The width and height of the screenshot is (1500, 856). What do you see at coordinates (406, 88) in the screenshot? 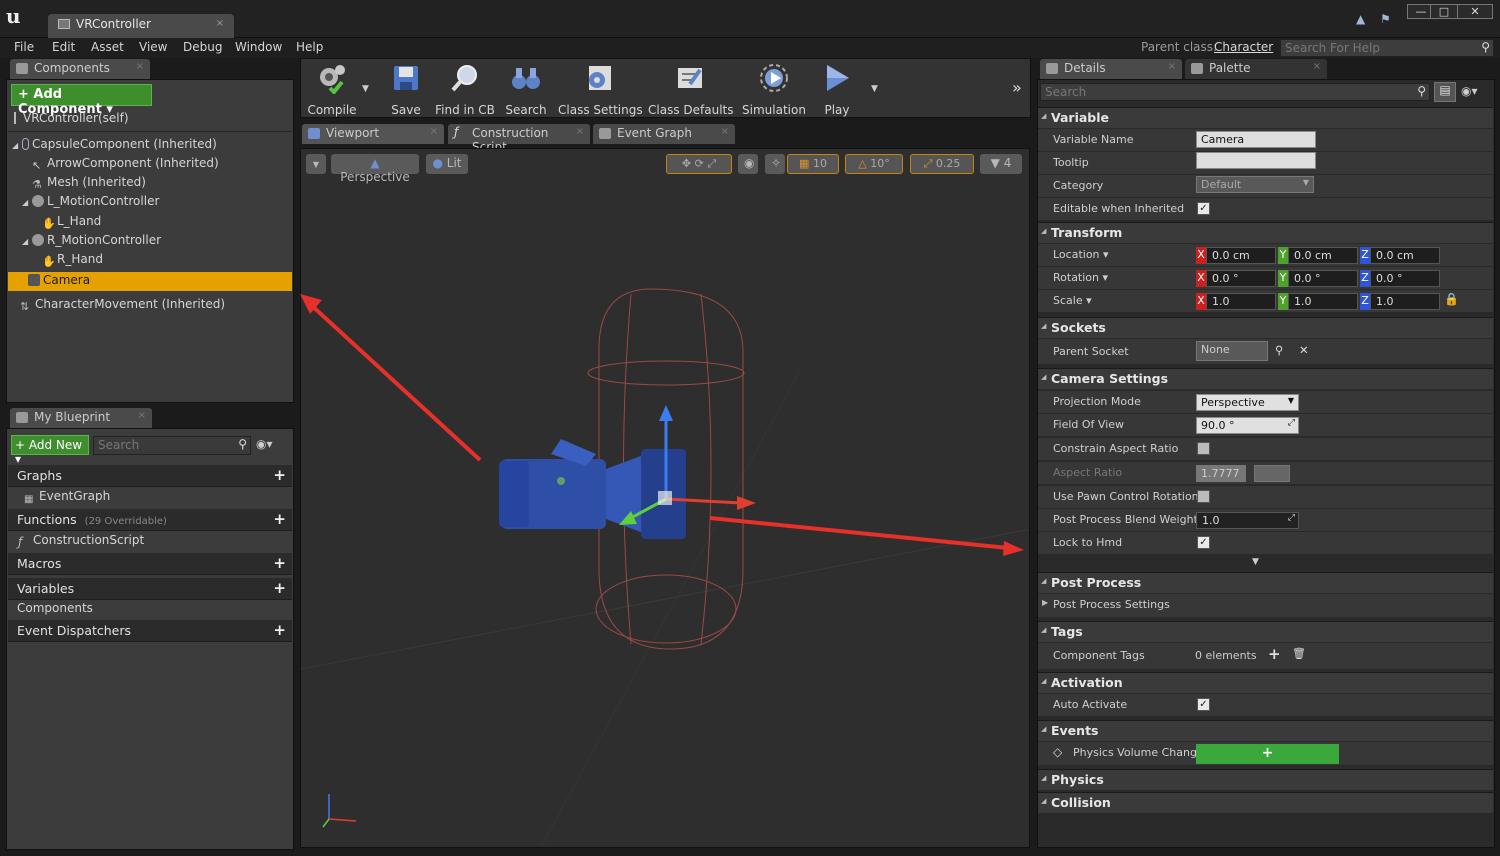
I see `save-button: Save` at bounding box center [406, 88].